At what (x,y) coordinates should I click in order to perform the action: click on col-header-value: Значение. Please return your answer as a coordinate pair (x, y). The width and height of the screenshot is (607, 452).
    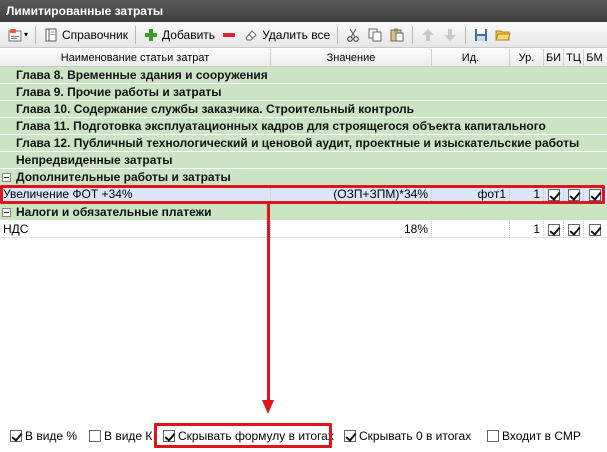
    Looking at the image, I should click on (351, 58).